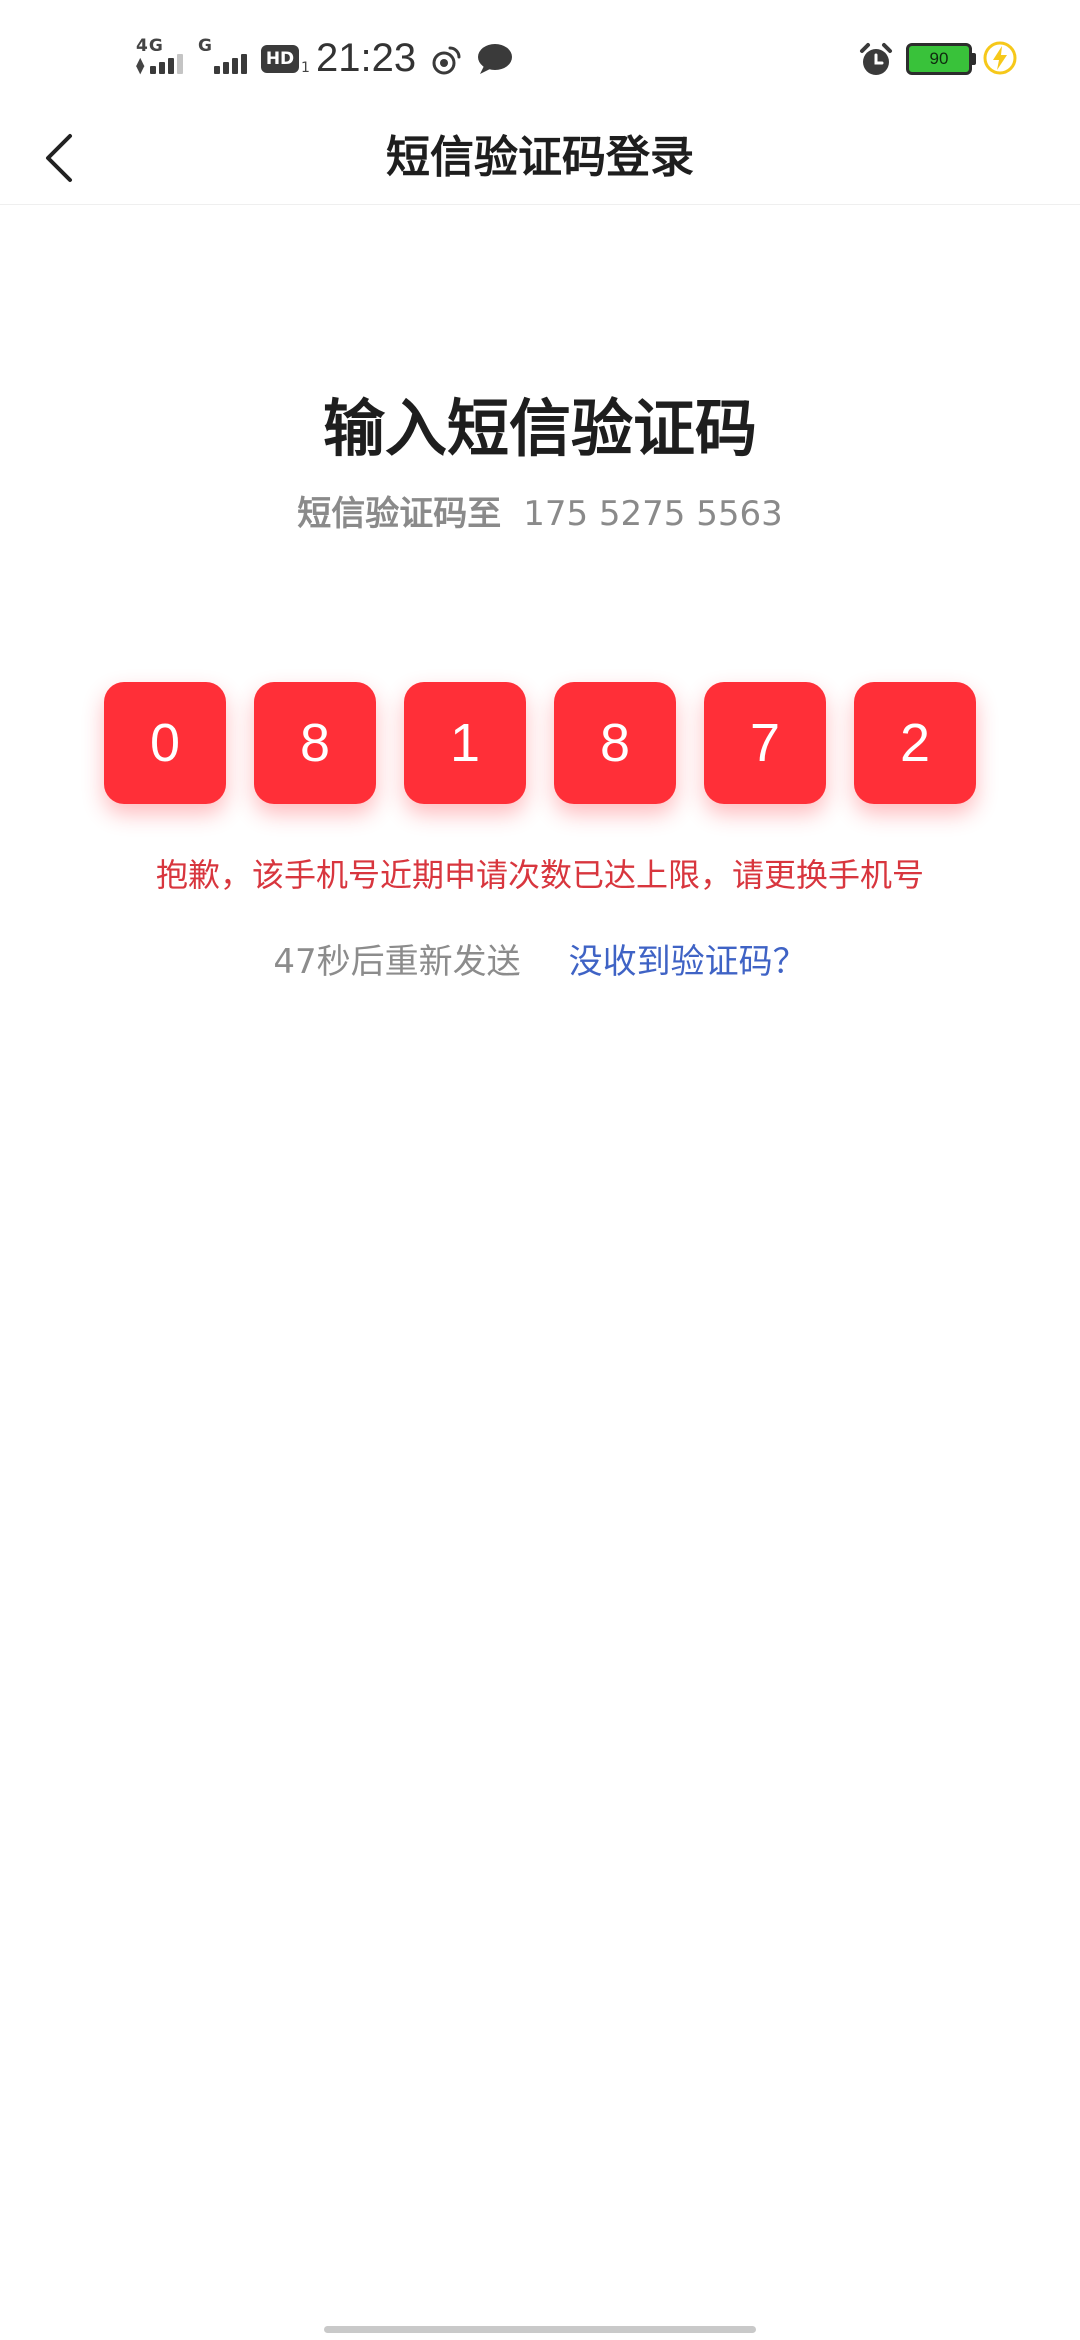  What do you see at coordinates (539, 428) in the screenshot?
I see `verification-heading: 输入短信验证码` at bounding box center [539, 428].